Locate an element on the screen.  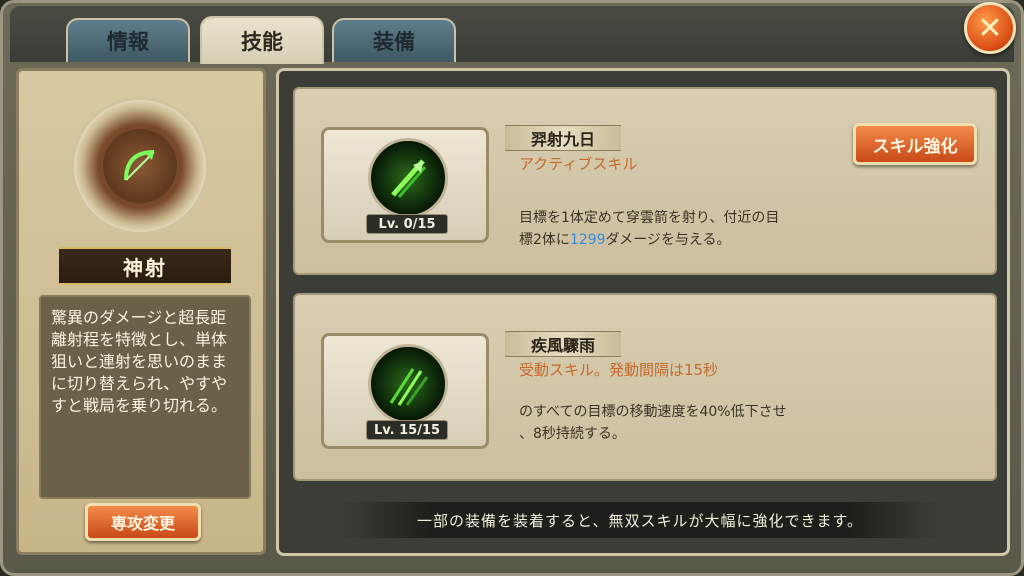
skill-title: 羿射九日 is located at coordinates (563, 138).